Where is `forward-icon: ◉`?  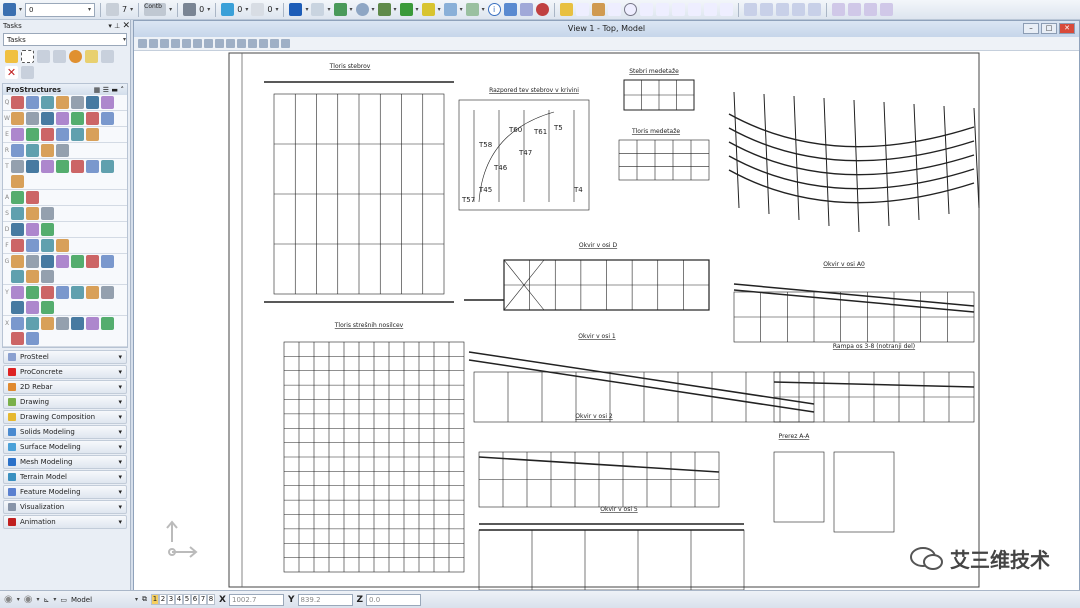
forward-icon: ◉ is located at coordinates (28, 599).